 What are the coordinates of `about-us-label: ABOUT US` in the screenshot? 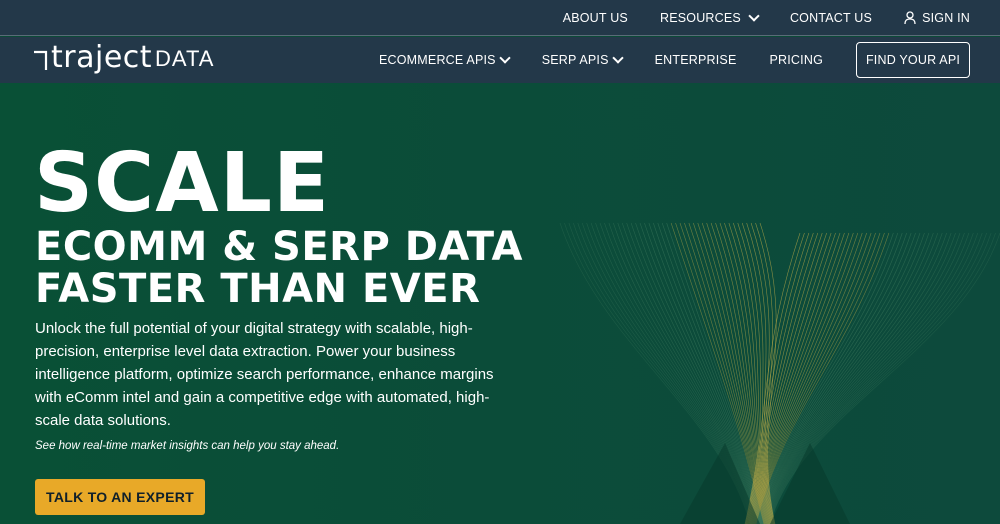 It's located at (595, 18).